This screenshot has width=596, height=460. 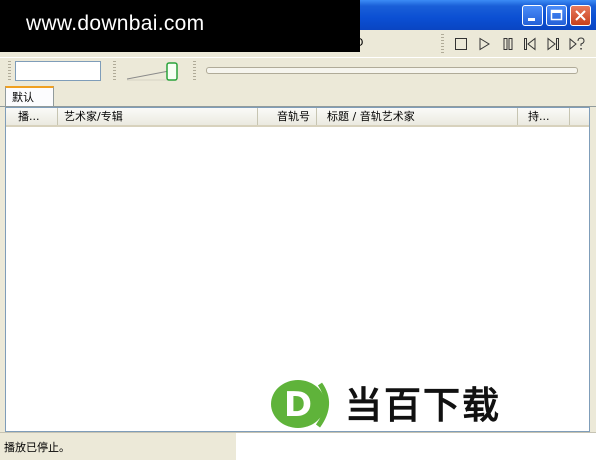 I want to click on close-icon, so click(x=580, y=15).